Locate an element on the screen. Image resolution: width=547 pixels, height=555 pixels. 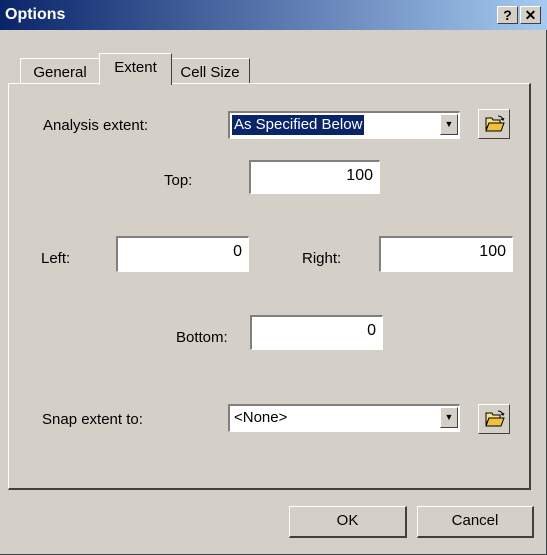
top-field: 100 is located at coordinates (314, 177).